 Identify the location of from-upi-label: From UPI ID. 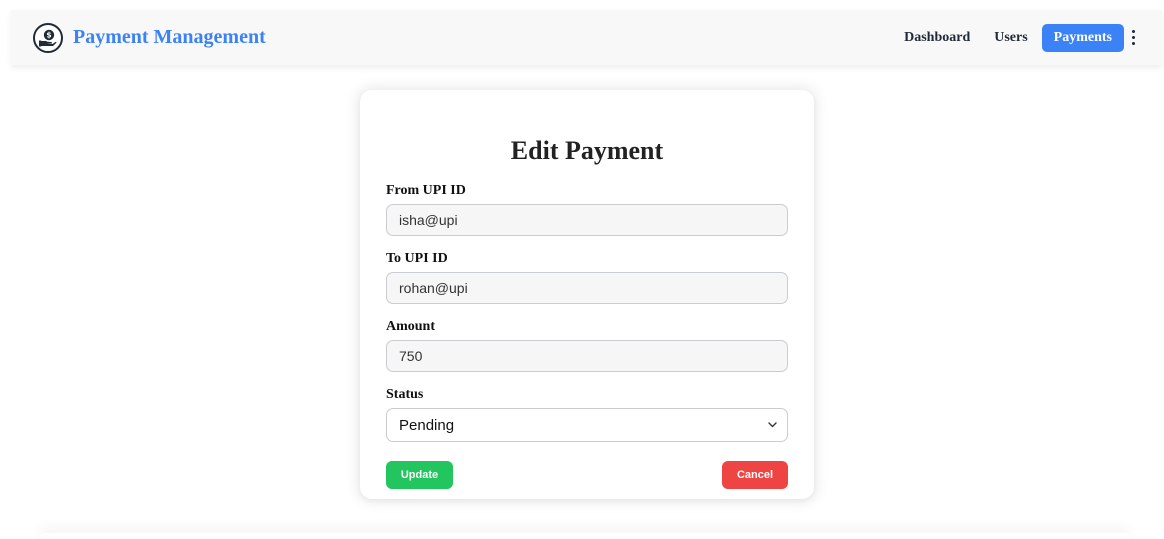
(426, 190).